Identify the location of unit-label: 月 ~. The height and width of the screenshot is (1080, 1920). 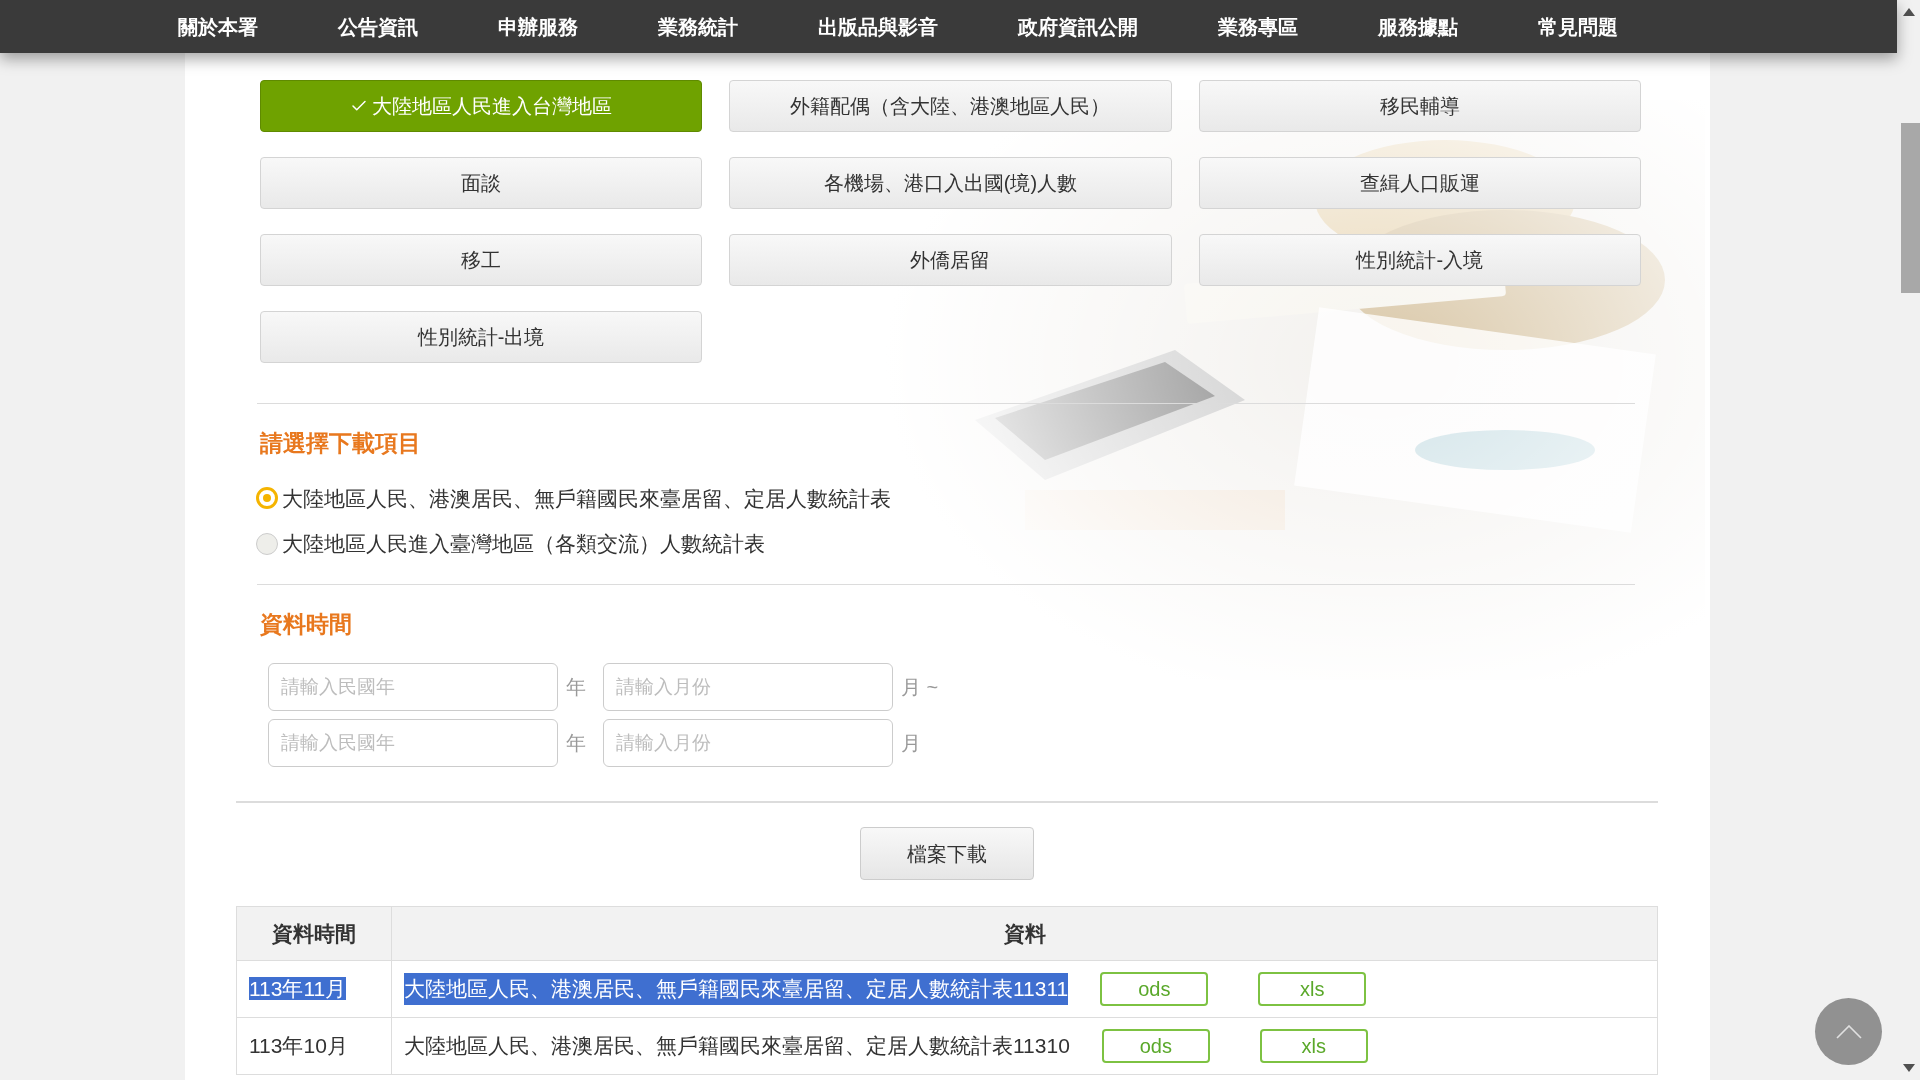
(920, 687).